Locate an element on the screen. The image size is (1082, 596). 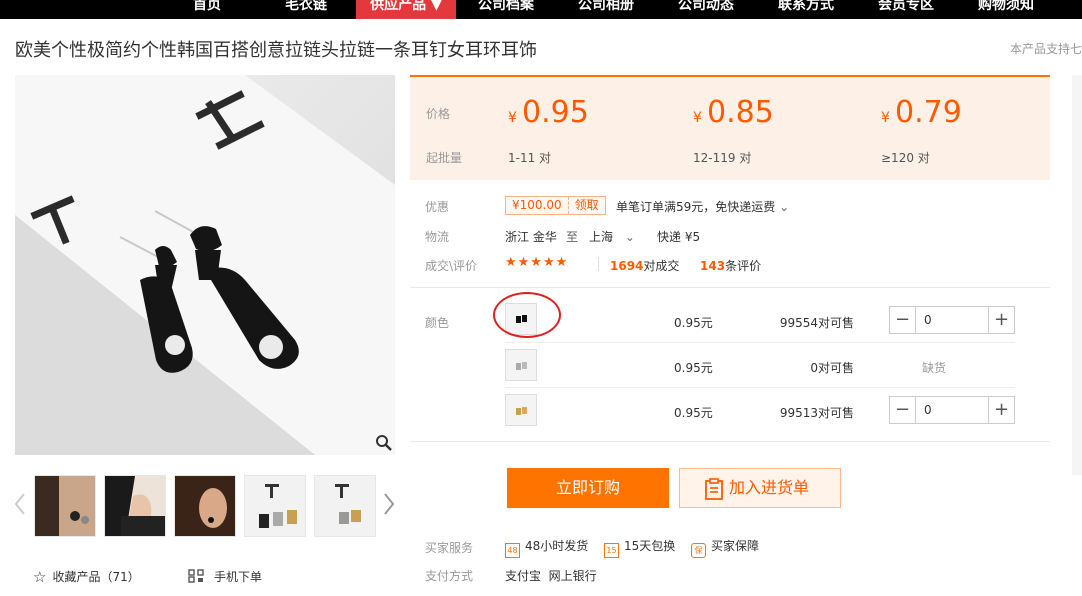
support-note: 本产品支持七 is located at coordinates (1046, 49).